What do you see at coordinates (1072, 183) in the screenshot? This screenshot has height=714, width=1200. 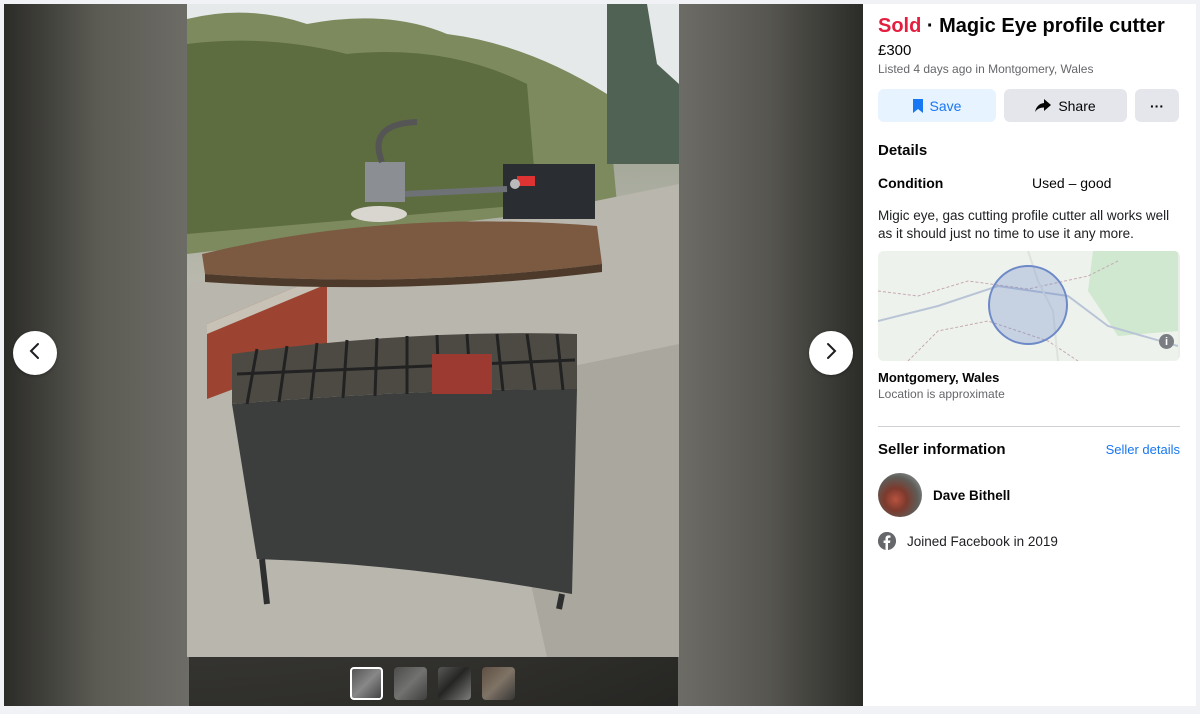 I see `condition-value: Used – good` at bounding box center [1072, 183].